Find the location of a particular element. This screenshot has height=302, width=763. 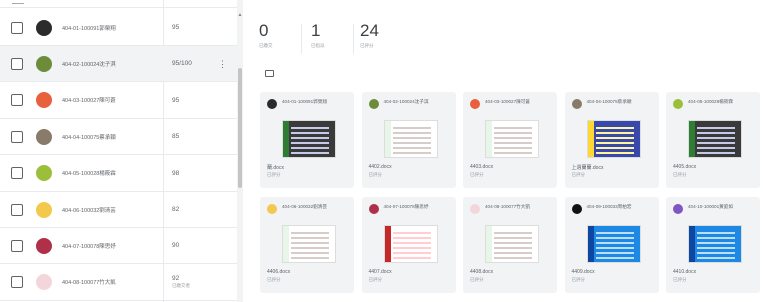

score-value: 82 is located at coordinates (176, 209).